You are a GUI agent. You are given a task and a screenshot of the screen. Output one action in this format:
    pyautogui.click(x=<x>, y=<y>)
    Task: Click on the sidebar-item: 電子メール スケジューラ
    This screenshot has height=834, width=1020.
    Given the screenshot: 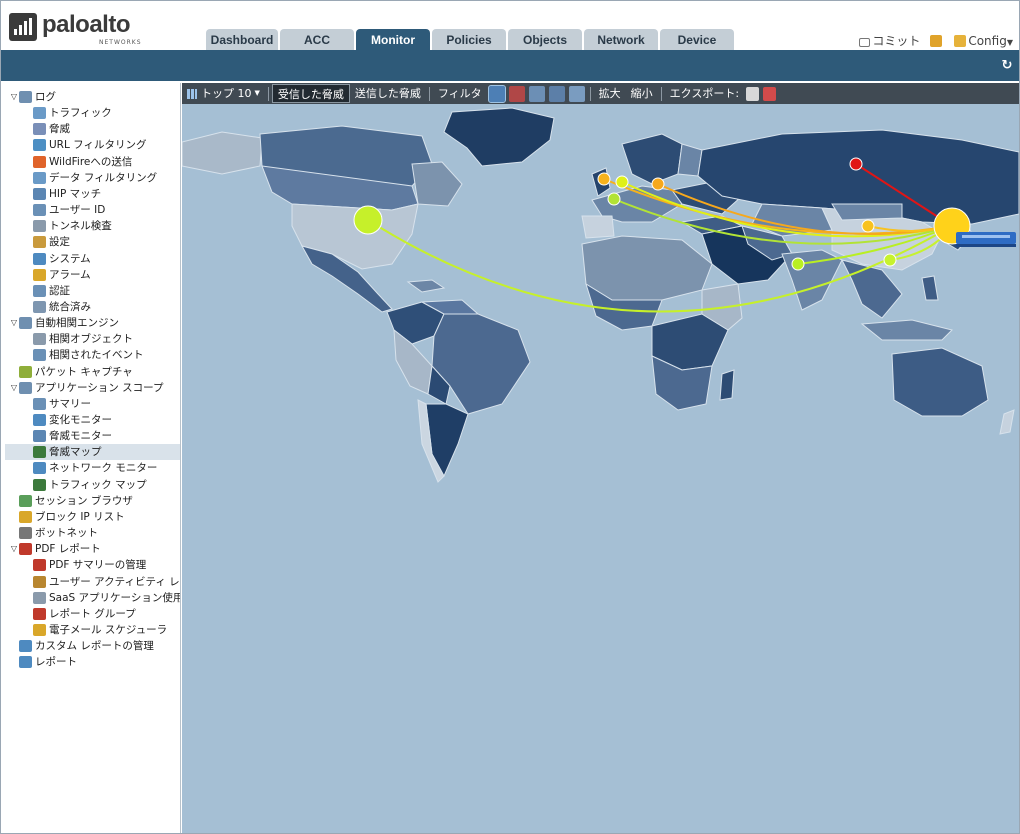 What is the action you would take?
    pyautogui.click(x=92, y=630)
    